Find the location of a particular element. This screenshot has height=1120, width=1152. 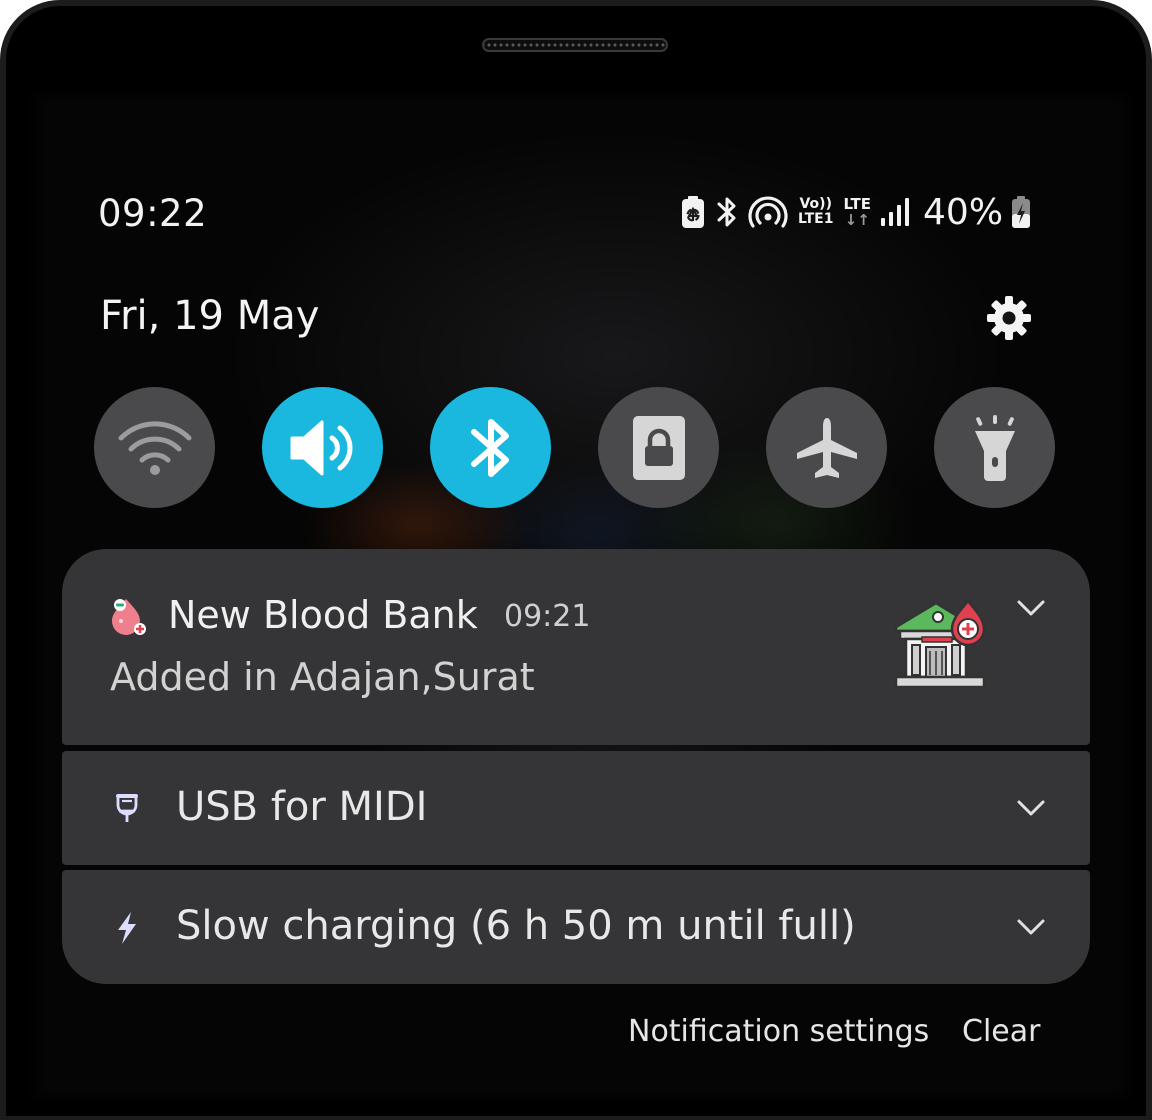

notification-body: Added in Adajan,Surat is located at coordinates (322, 677).